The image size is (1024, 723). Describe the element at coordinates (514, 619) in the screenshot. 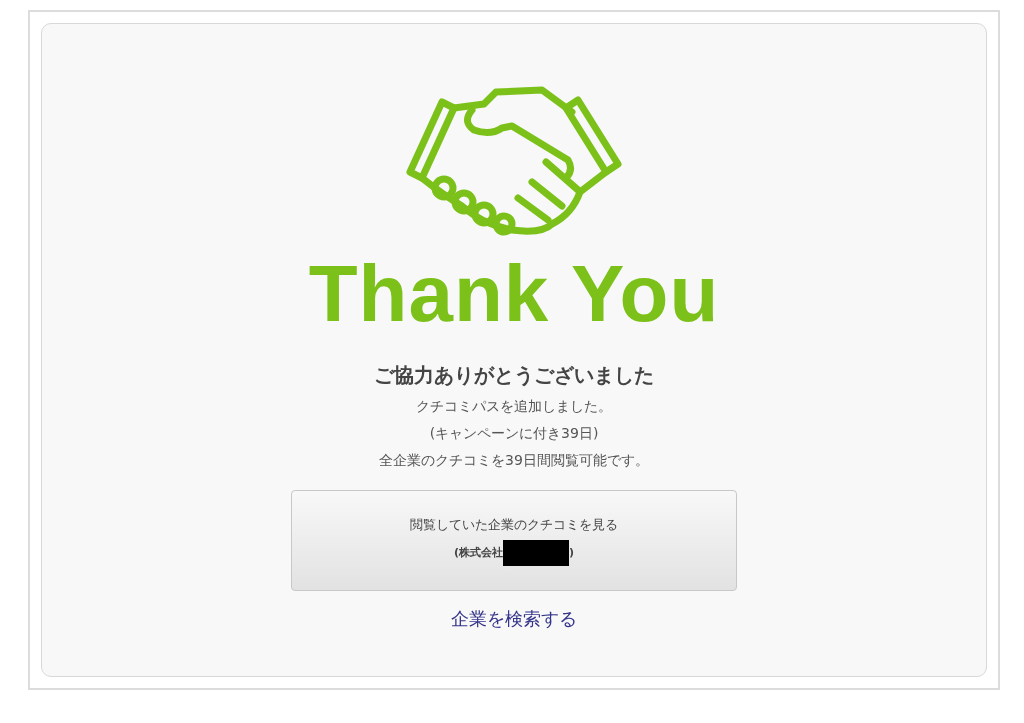

I see `search-companies-link: 企業を検索する` at that location.